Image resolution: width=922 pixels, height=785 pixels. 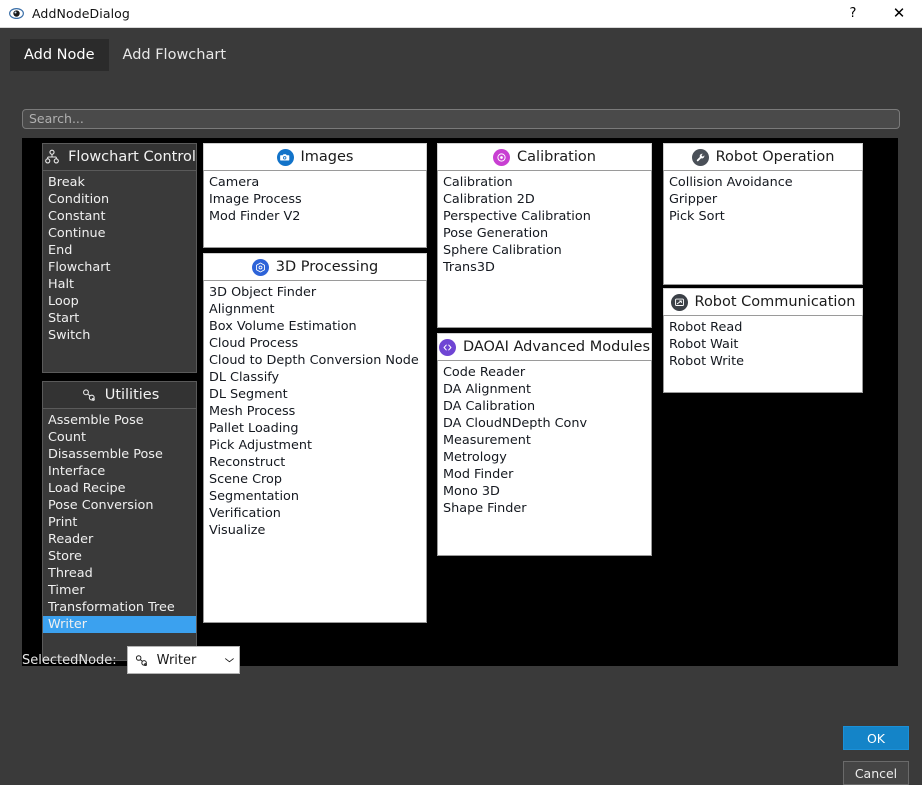 What do you see at coordinates (119, 394) in the screenshot?
I see `panel-utilities-header: Utilities` at bounding box center [119, 394].